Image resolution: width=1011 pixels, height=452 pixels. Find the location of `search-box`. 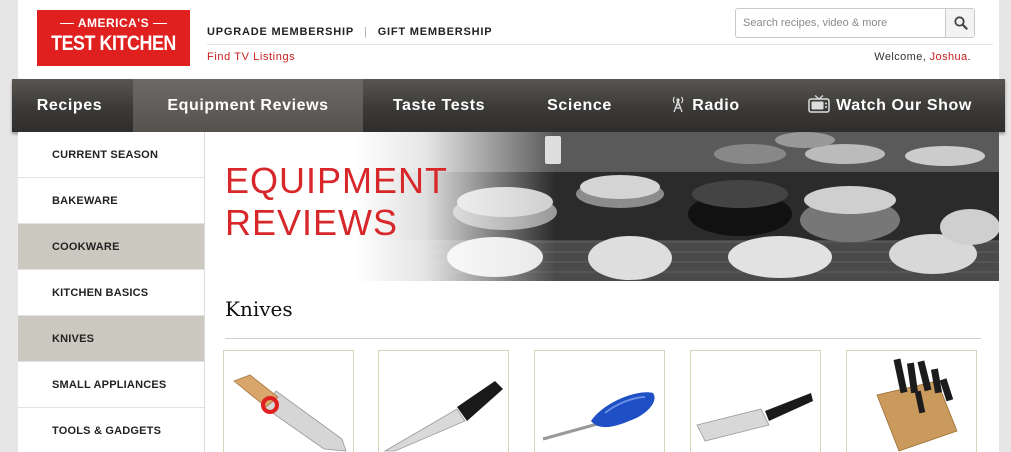

search-box is located at coordinates (855, 23).